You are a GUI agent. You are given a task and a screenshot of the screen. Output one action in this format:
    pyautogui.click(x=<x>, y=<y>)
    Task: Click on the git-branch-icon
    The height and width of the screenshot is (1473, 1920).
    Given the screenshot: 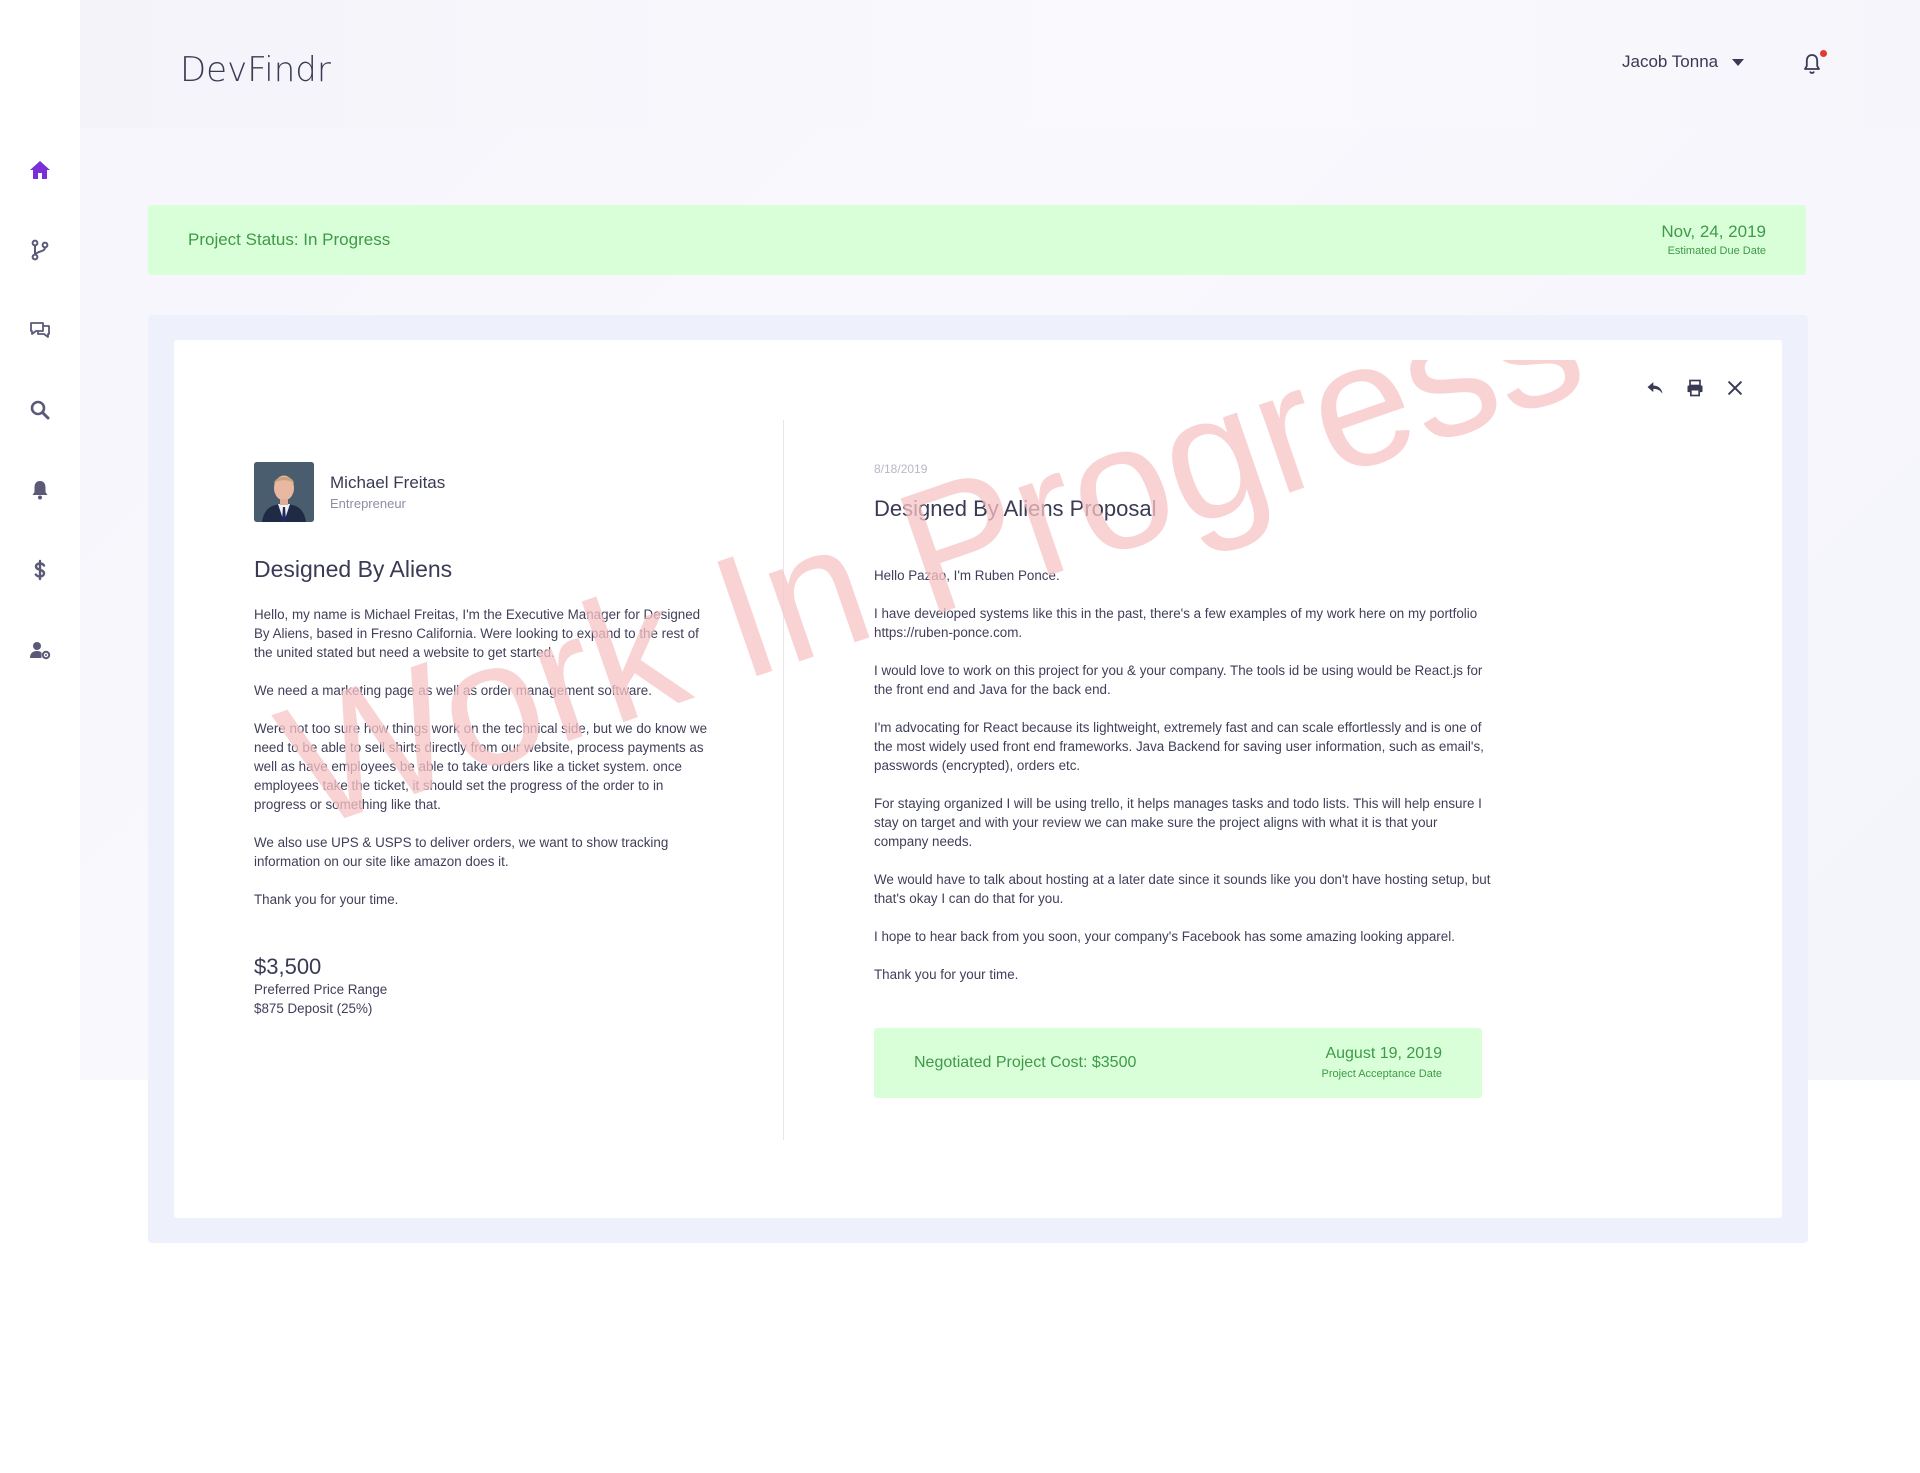 What is the action you would take?
    pyautogui.click(x=40, y=250)
    